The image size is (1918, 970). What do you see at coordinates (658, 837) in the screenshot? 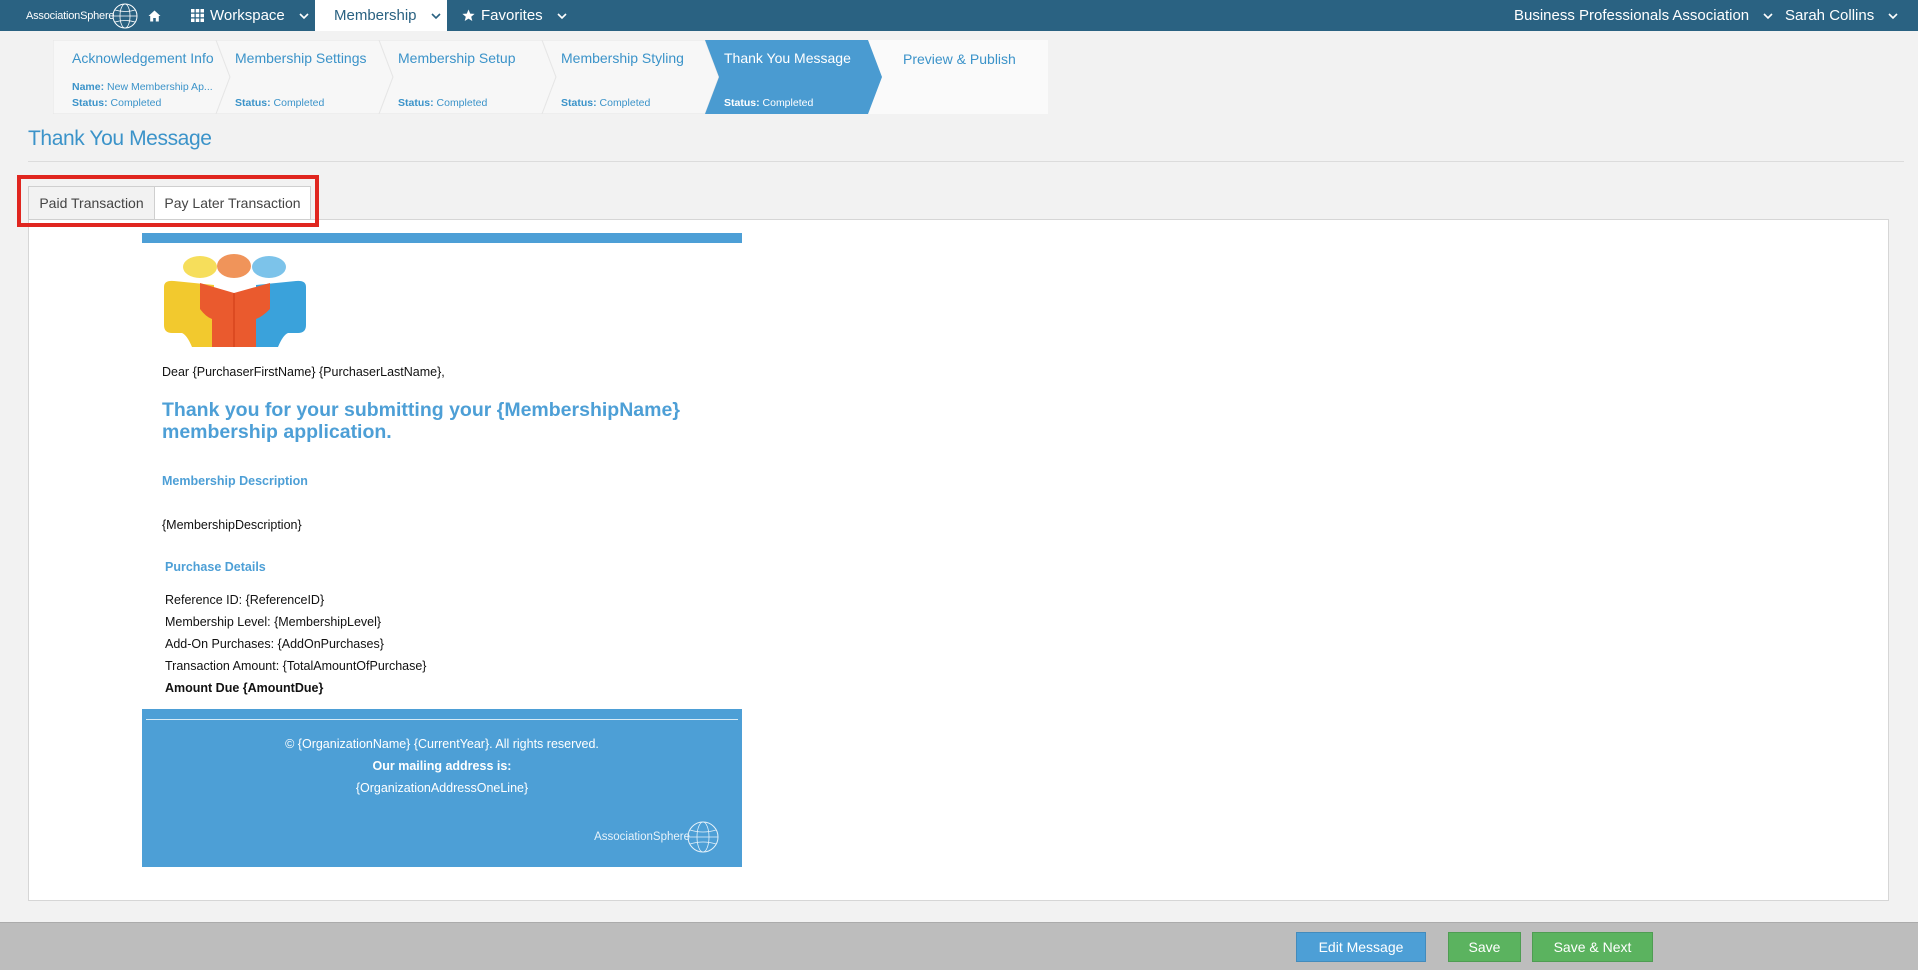
I see `footer-brand-logo: Association Sphere` at bounding box center [658, 837].